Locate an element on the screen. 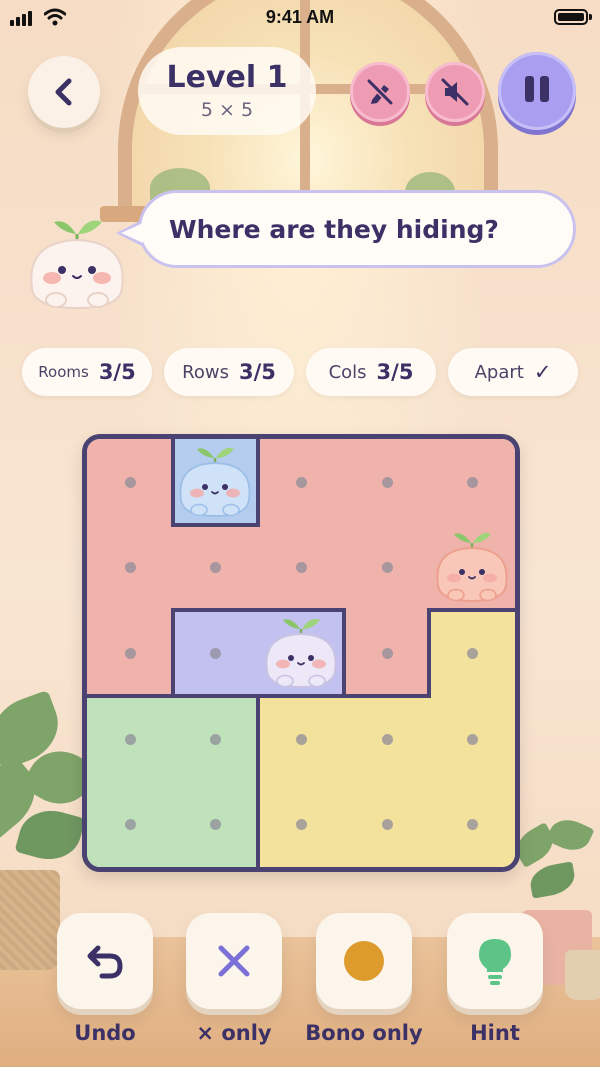 This screenshot has height=1067, width=600. circle-dot-icon is located at coordinates (364, 961).